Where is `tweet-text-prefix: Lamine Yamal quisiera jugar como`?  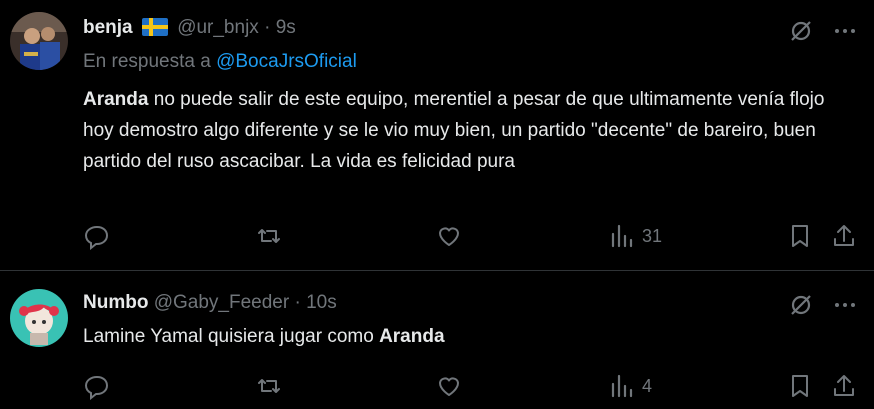 tweet-text-prefix: Lamine Yamal quisiera jugar como is located at coordinates (231, 336).